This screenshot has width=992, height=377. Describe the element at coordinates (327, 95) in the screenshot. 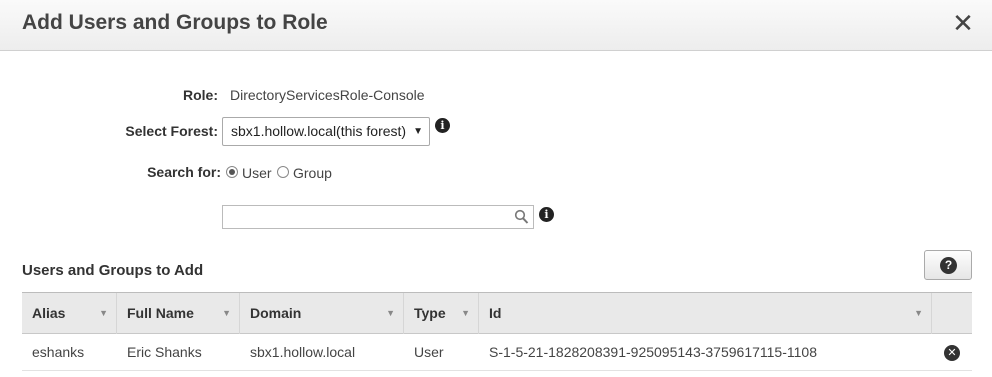

I see `role-value: DirectoryServicesRole-Console` at that location.